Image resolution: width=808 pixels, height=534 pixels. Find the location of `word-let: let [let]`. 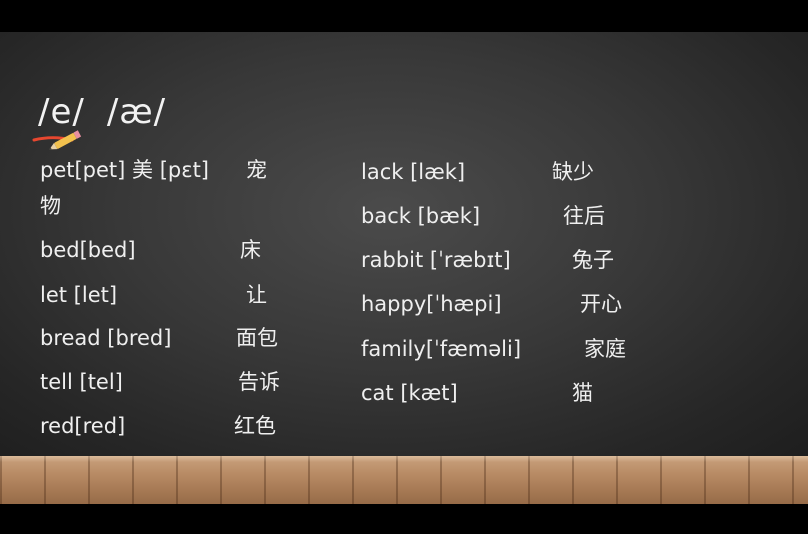

word-let: let [let] is located at coordinates (79, 295).